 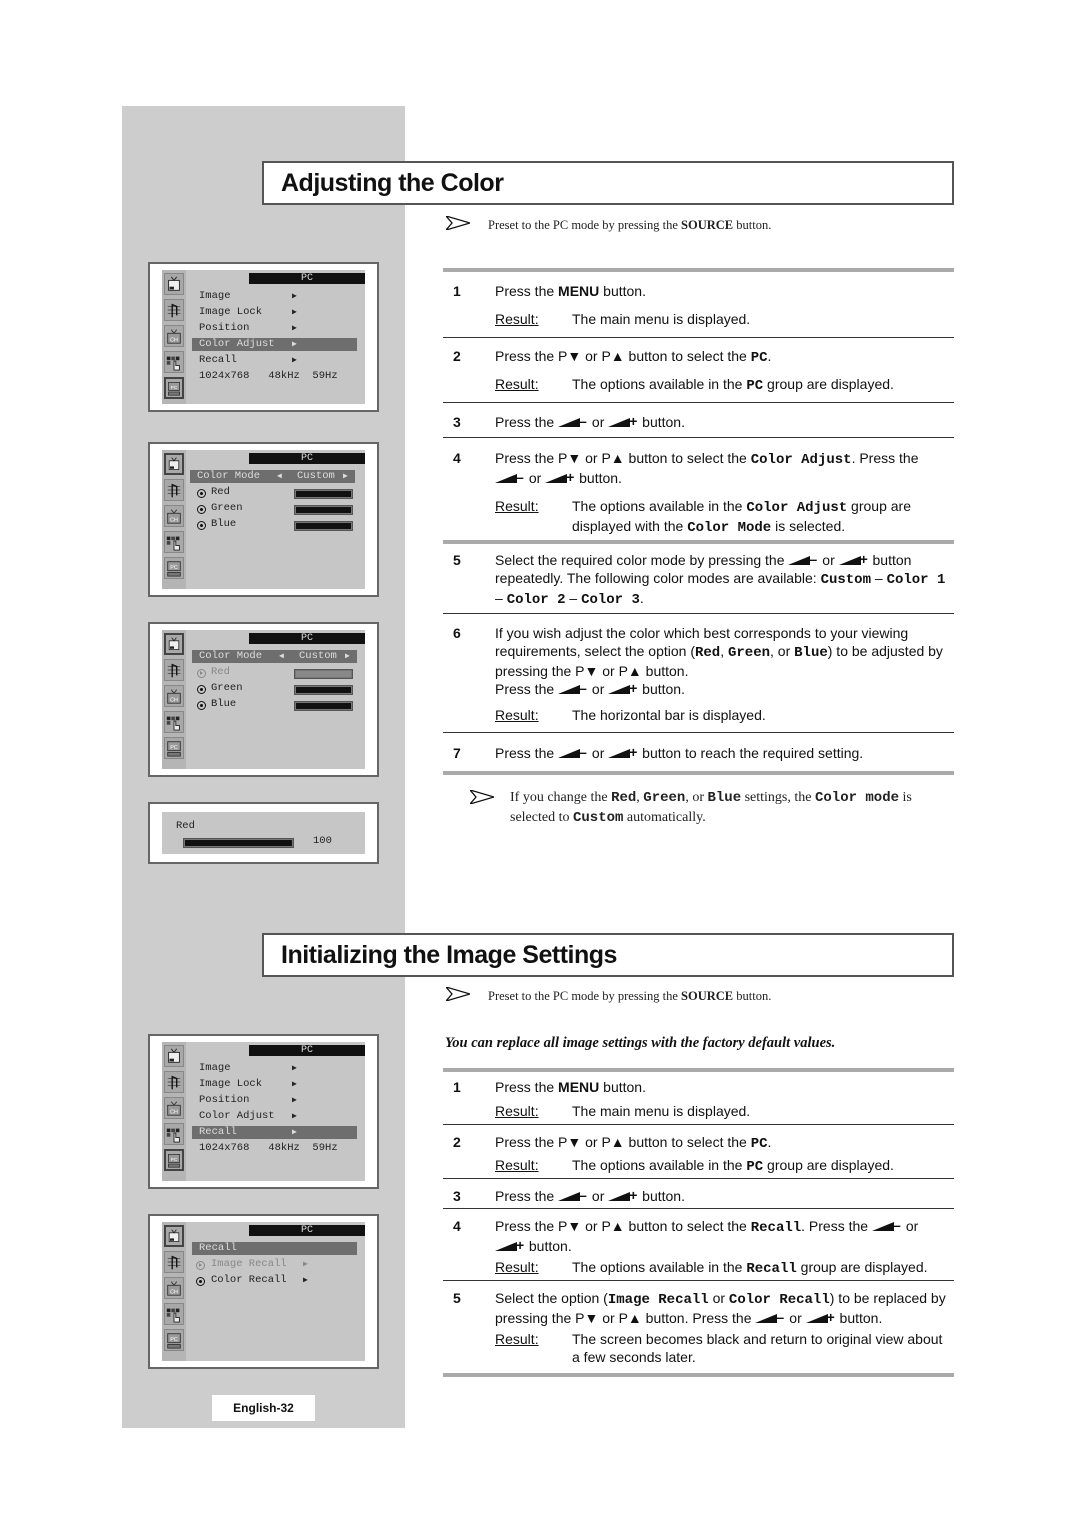 I want to click on red-level-bar, so click(x=238, y=843).